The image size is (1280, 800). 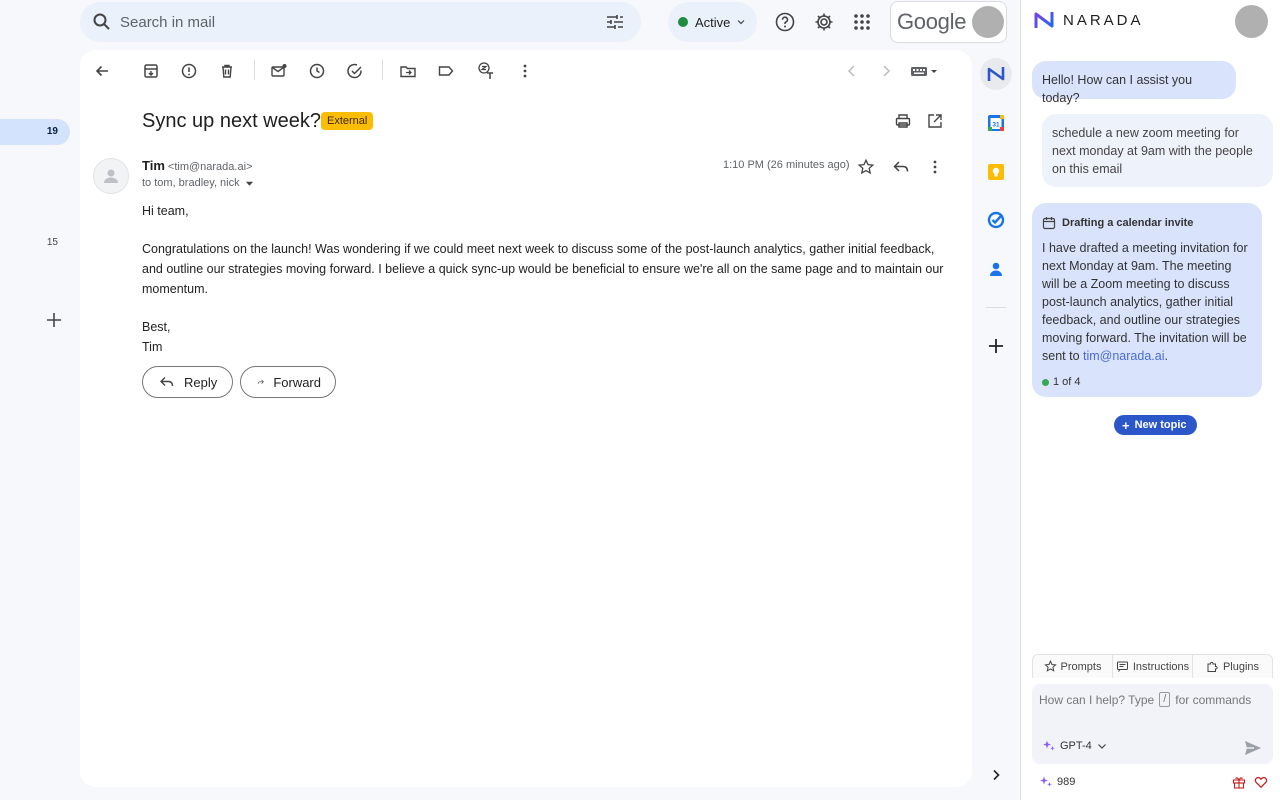 I want to click on rail-count-inbox: 19, so click(x=35, y=132).